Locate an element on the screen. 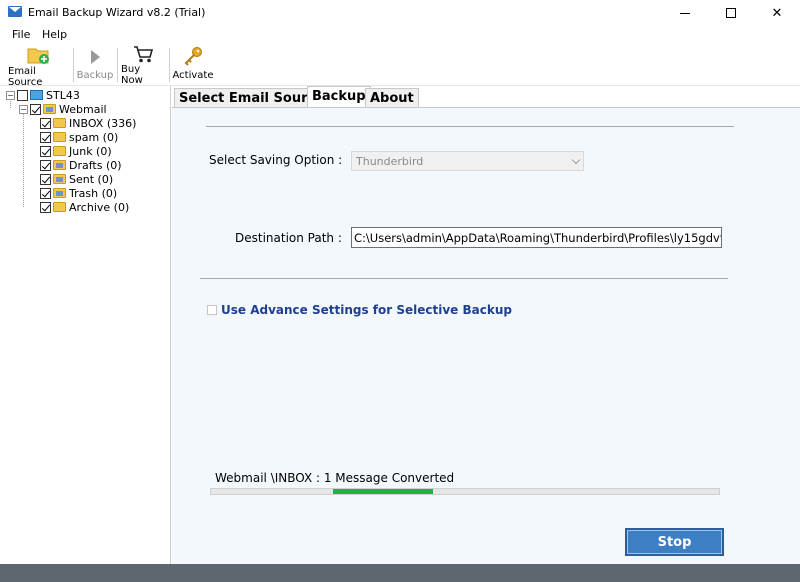  tree-folder-spam: spam (0) is located at coordinates (79, 137).